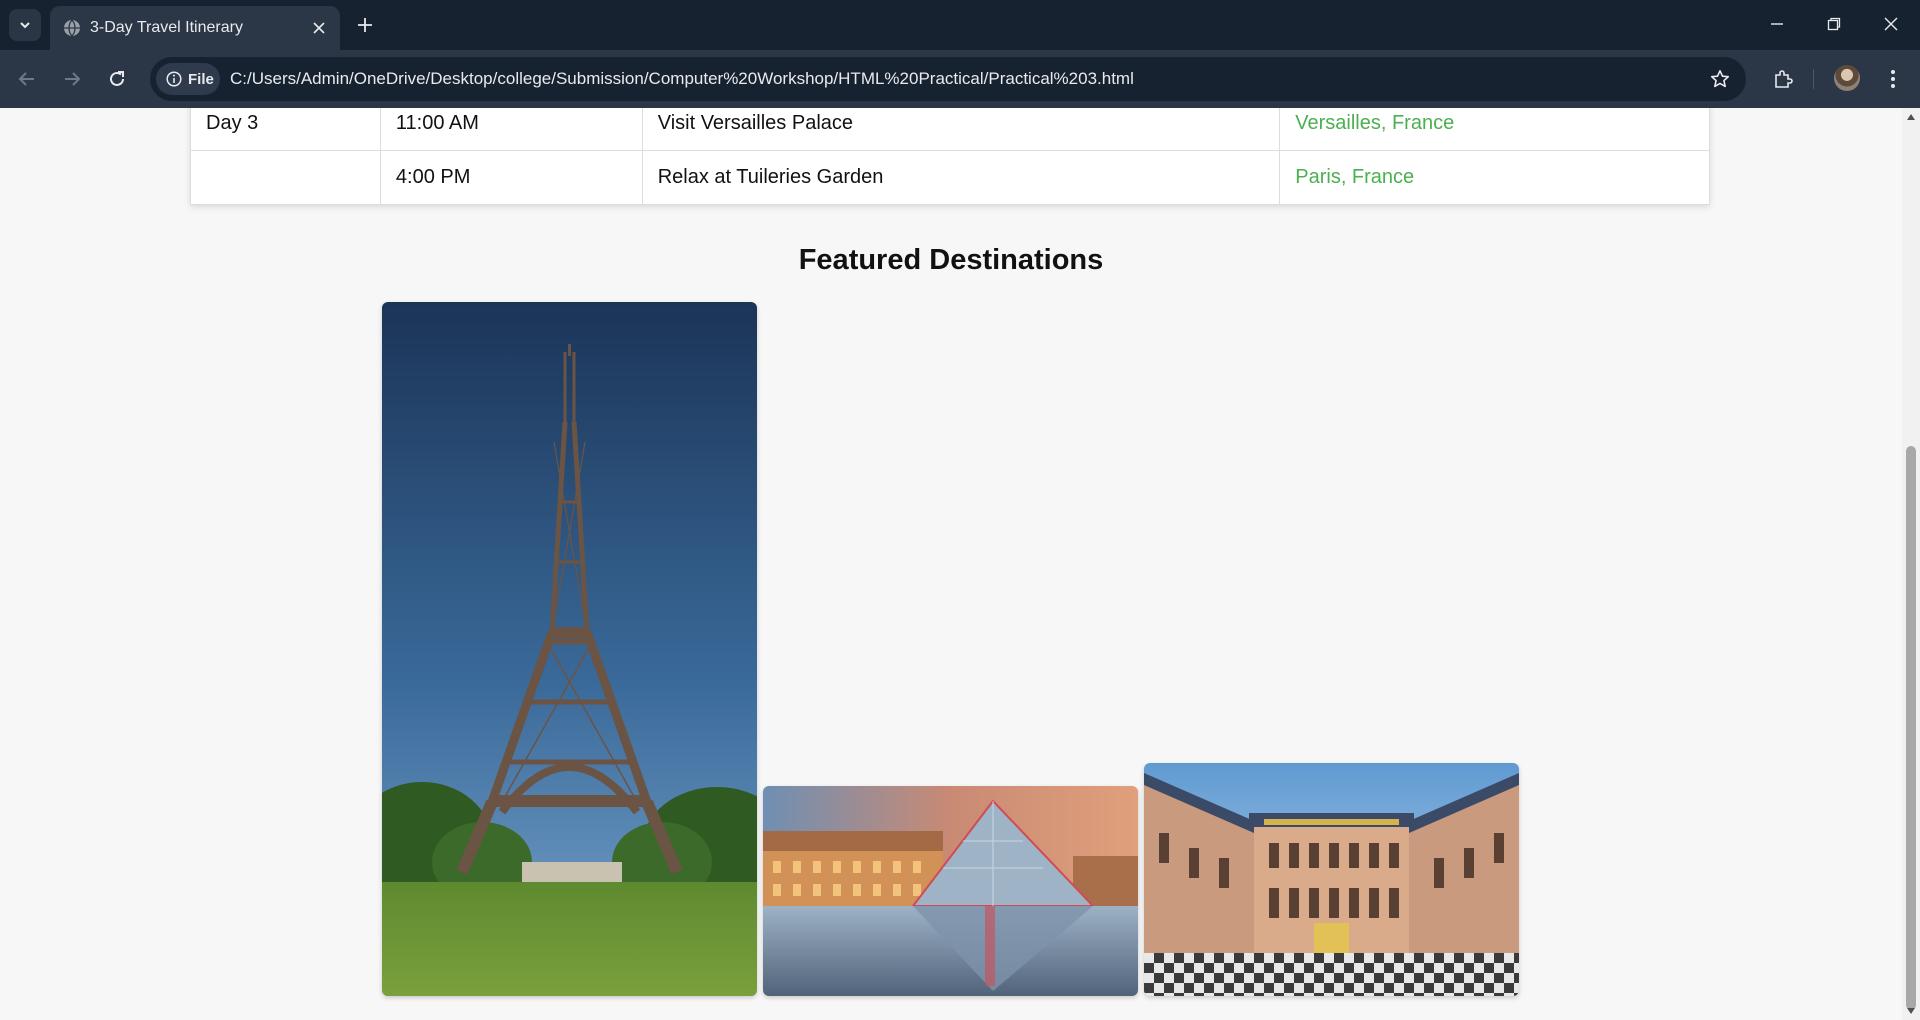 Image resolution: width=1920 pixels, height=1020 pixels. What do you see at coordinates (511, 129) in the screenshot?
I see `time-cell: 11:00 AM` at bounding box center [511, 129].